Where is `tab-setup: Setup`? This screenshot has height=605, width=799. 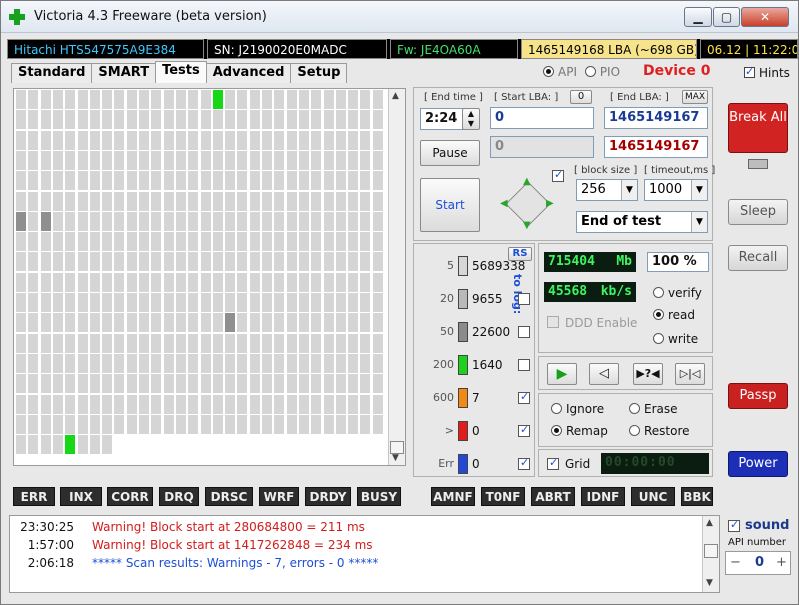 tab-setup: Setup is located at coordinates (319, 73).